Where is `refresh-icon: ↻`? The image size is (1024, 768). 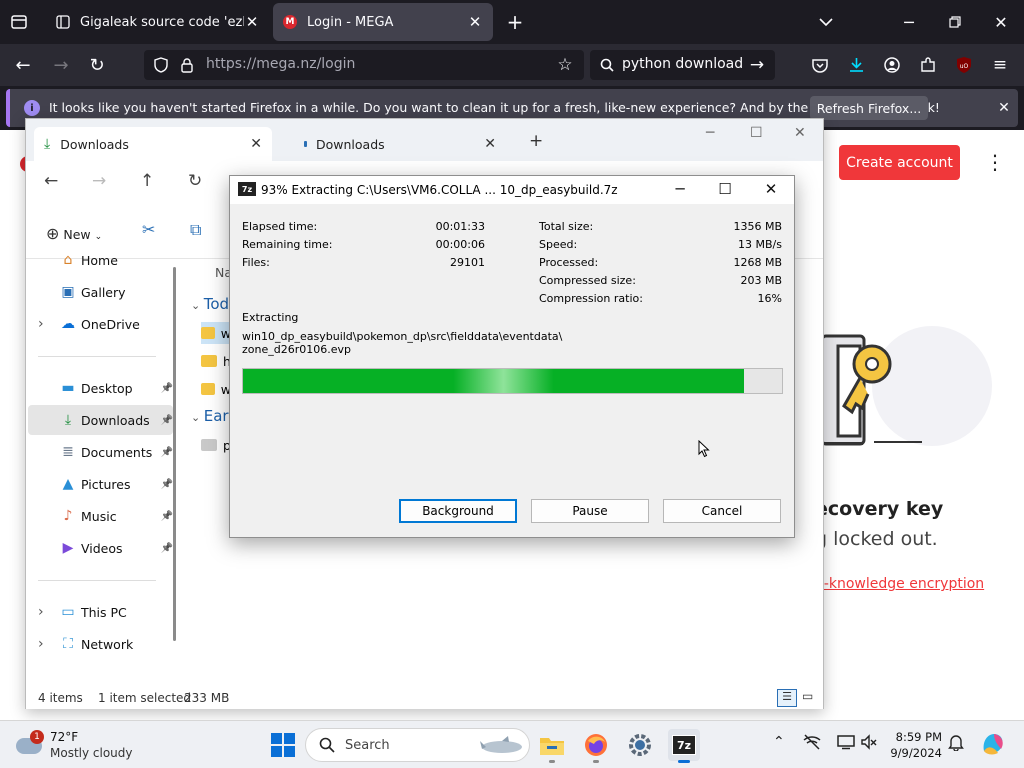 refresh-icon: ↻ is located at coordinates (195, 181).